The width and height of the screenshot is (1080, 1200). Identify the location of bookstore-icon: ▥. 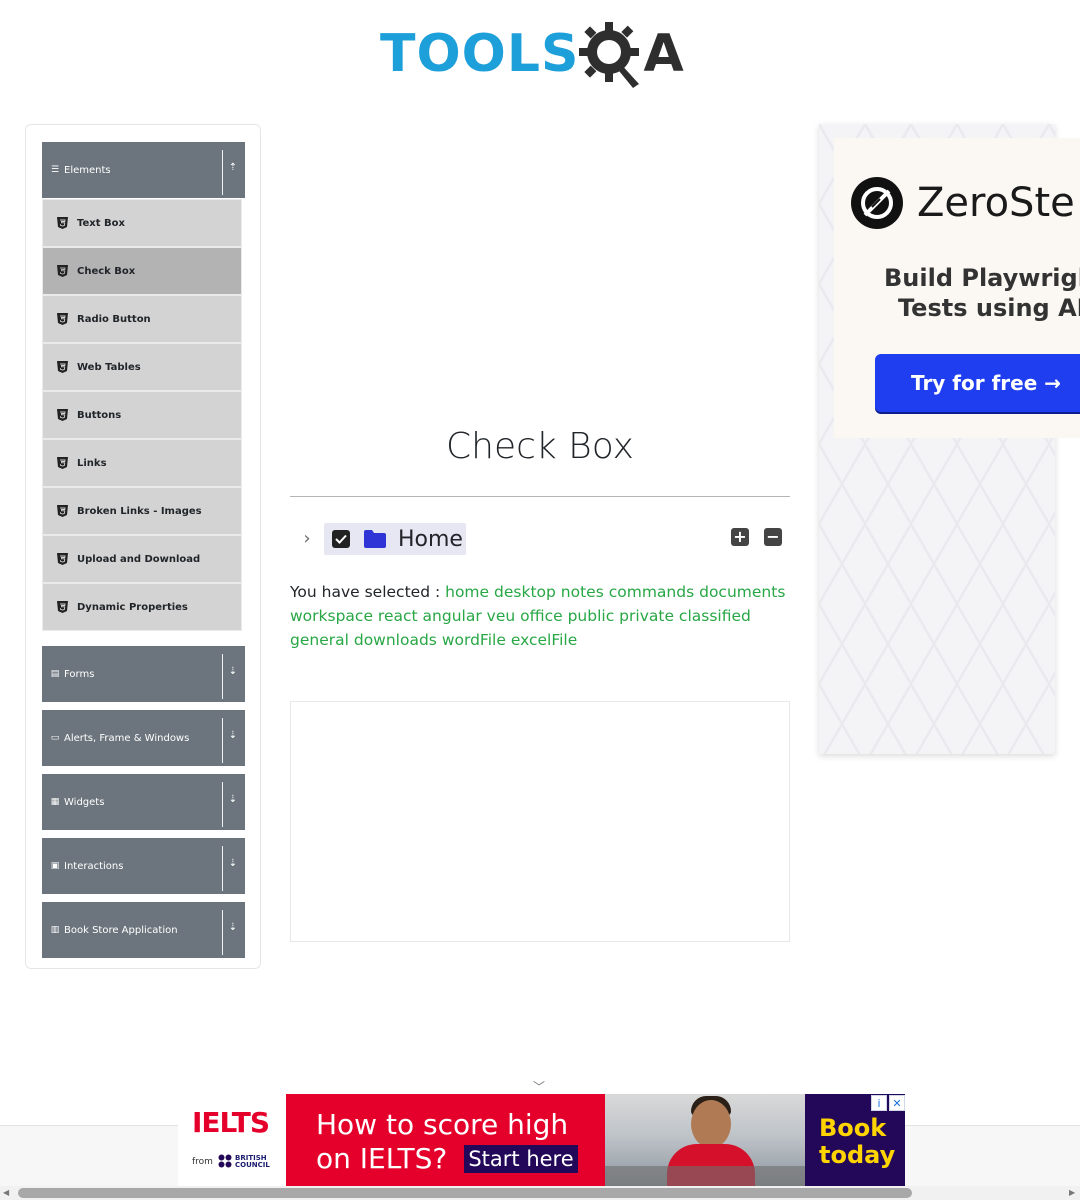
(55, 930).